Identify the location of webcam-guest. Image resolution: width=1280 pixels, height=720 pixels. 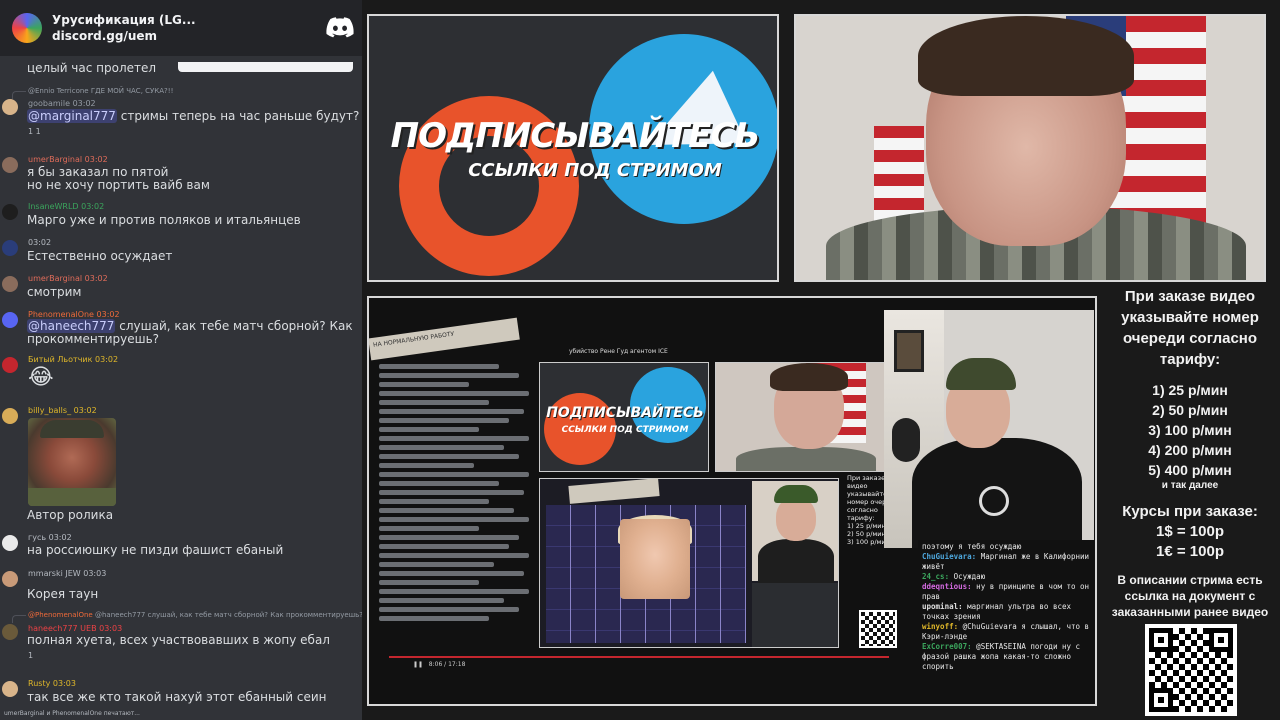
(989, 429).